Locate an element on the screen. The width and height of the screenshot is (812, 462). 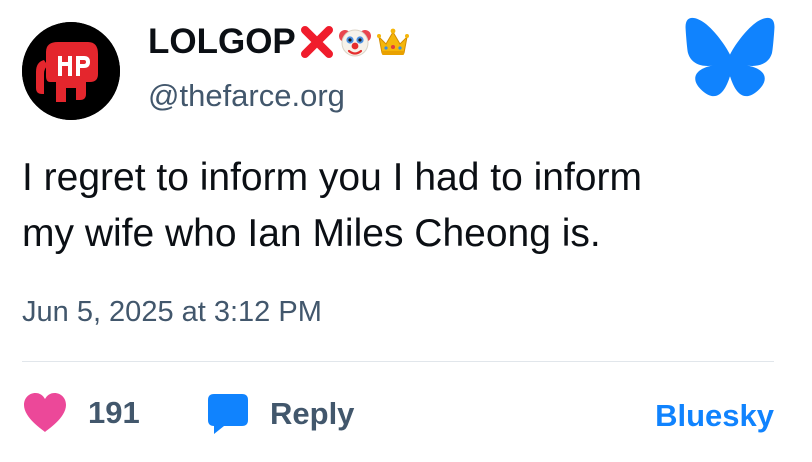
display-name: LOLGOP is located at coordinates (222, 42).